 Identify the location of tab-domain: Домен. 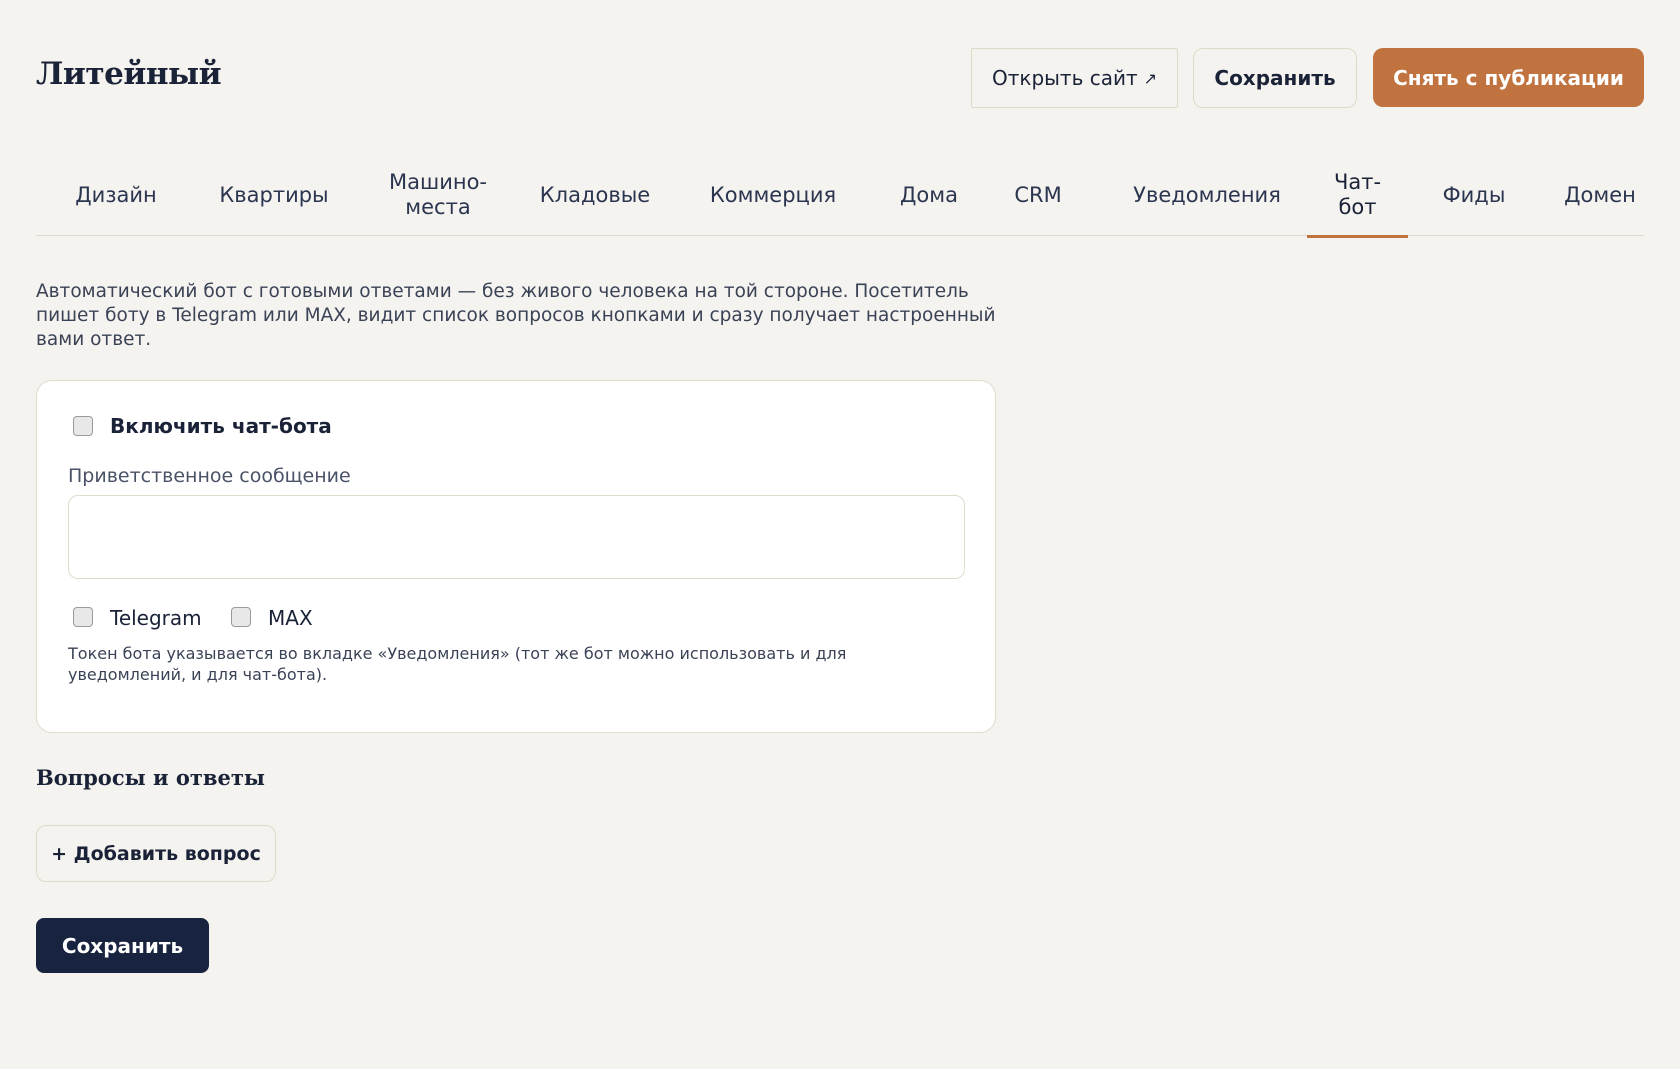
(1600, 195).